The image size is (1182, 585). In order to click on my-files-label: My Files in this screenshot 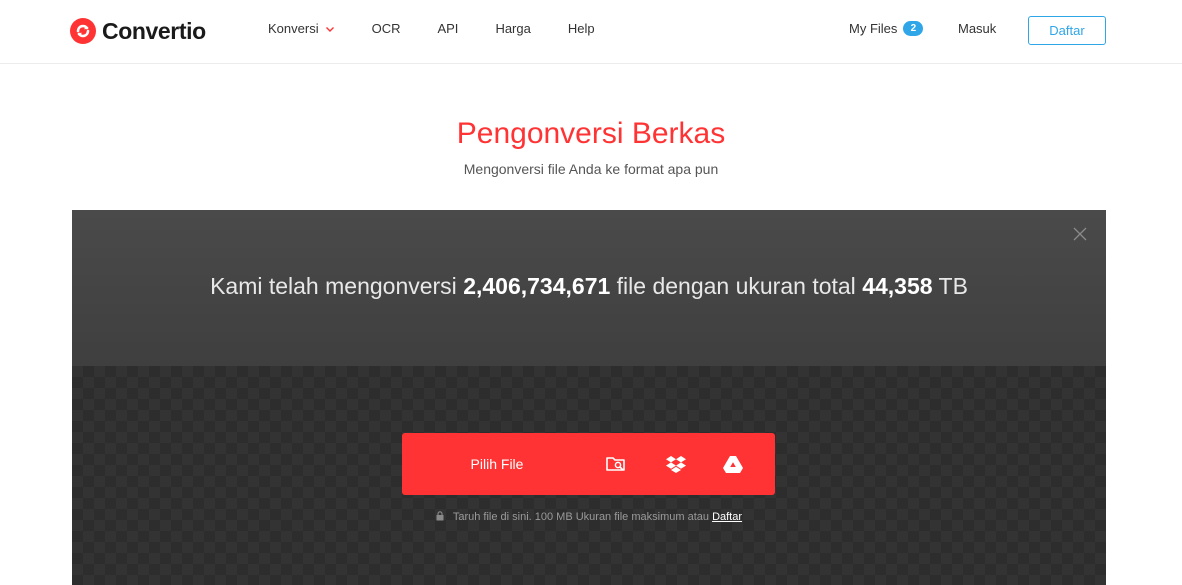, I will do `click(873, 28)`.